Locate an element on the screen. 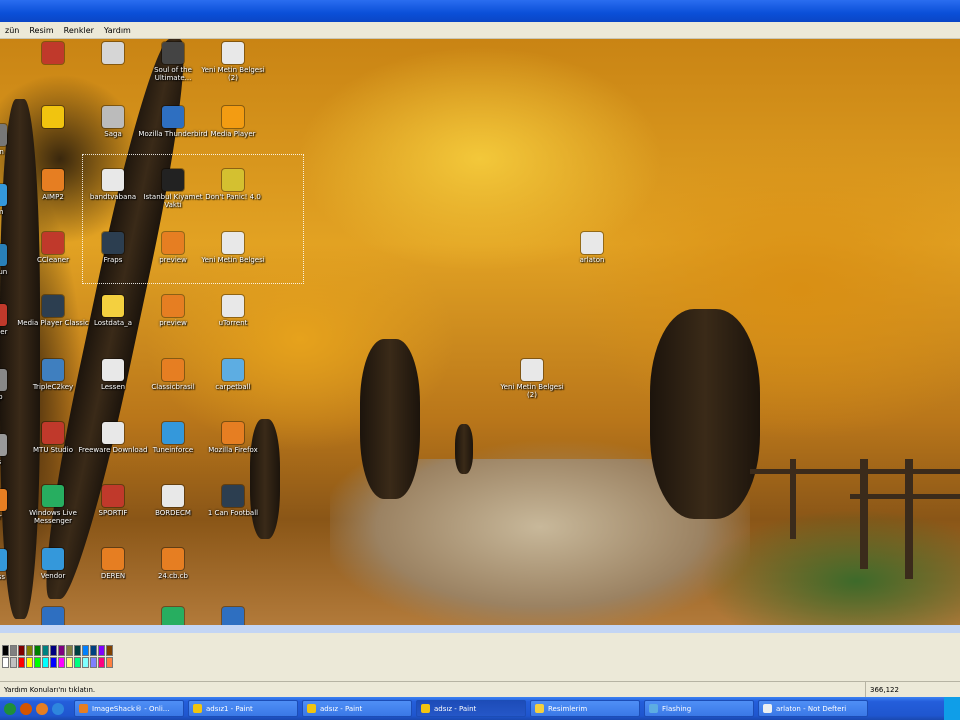 This screenshot has height=720, width=960. taskbar-button-label: adsız - Paint is located at coordinates (455, 708).